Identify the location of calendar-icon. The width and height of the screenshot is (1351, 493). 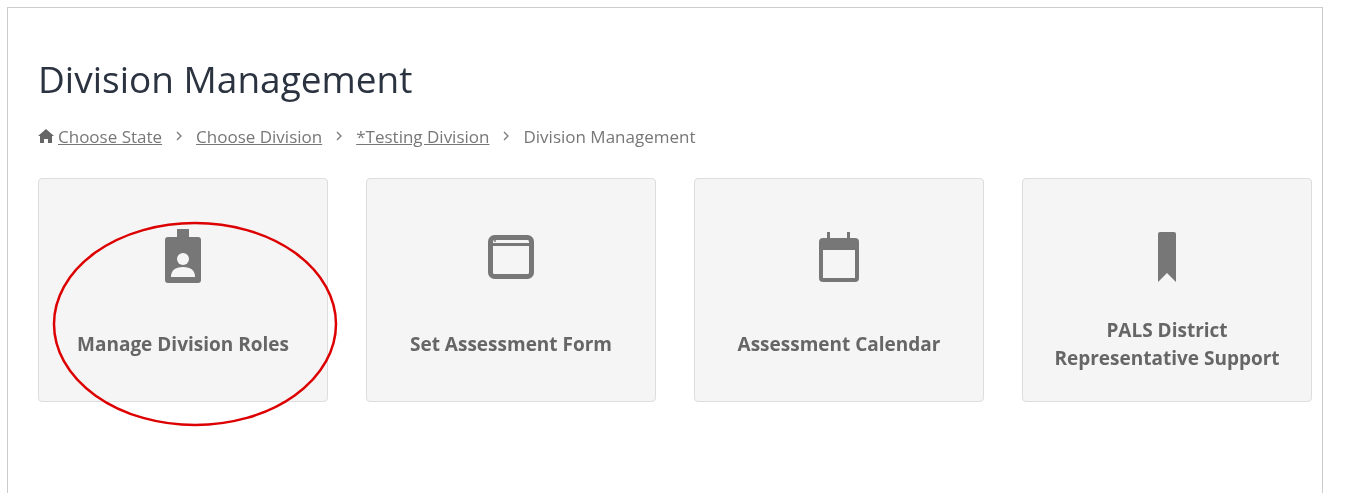
(839, 257).